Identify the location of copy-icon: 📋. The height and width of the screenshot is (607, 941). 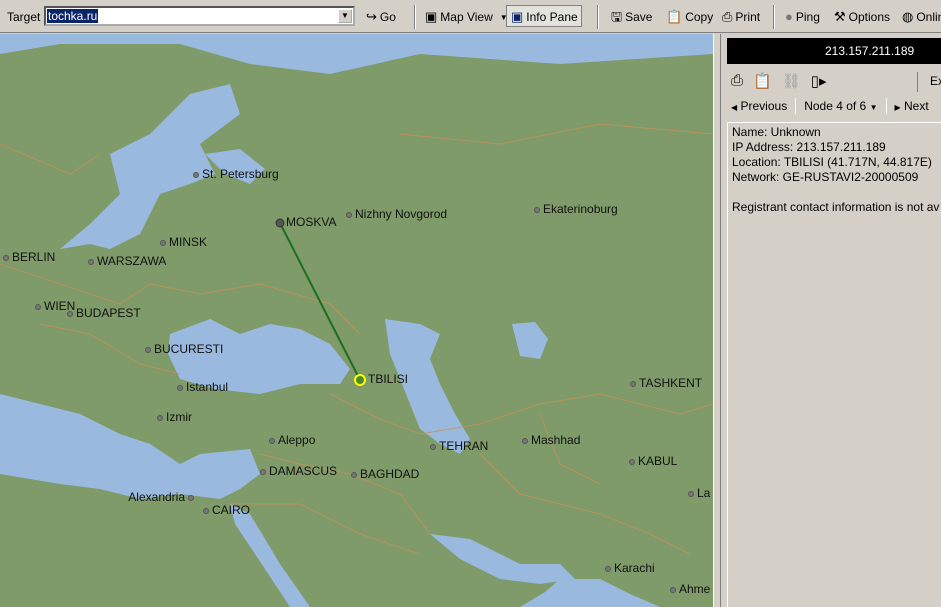
(762, 81).